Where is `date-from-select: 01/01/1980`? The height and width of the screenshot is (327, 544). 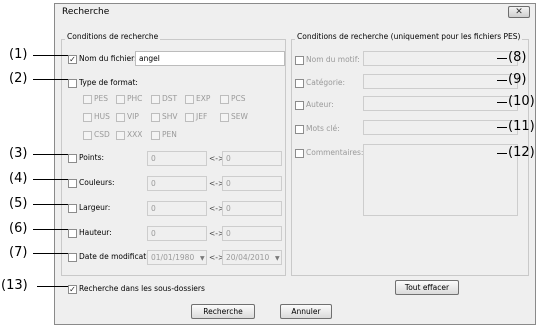
date-from-select: 01/01/1980 is located at coordinates (177, 257).